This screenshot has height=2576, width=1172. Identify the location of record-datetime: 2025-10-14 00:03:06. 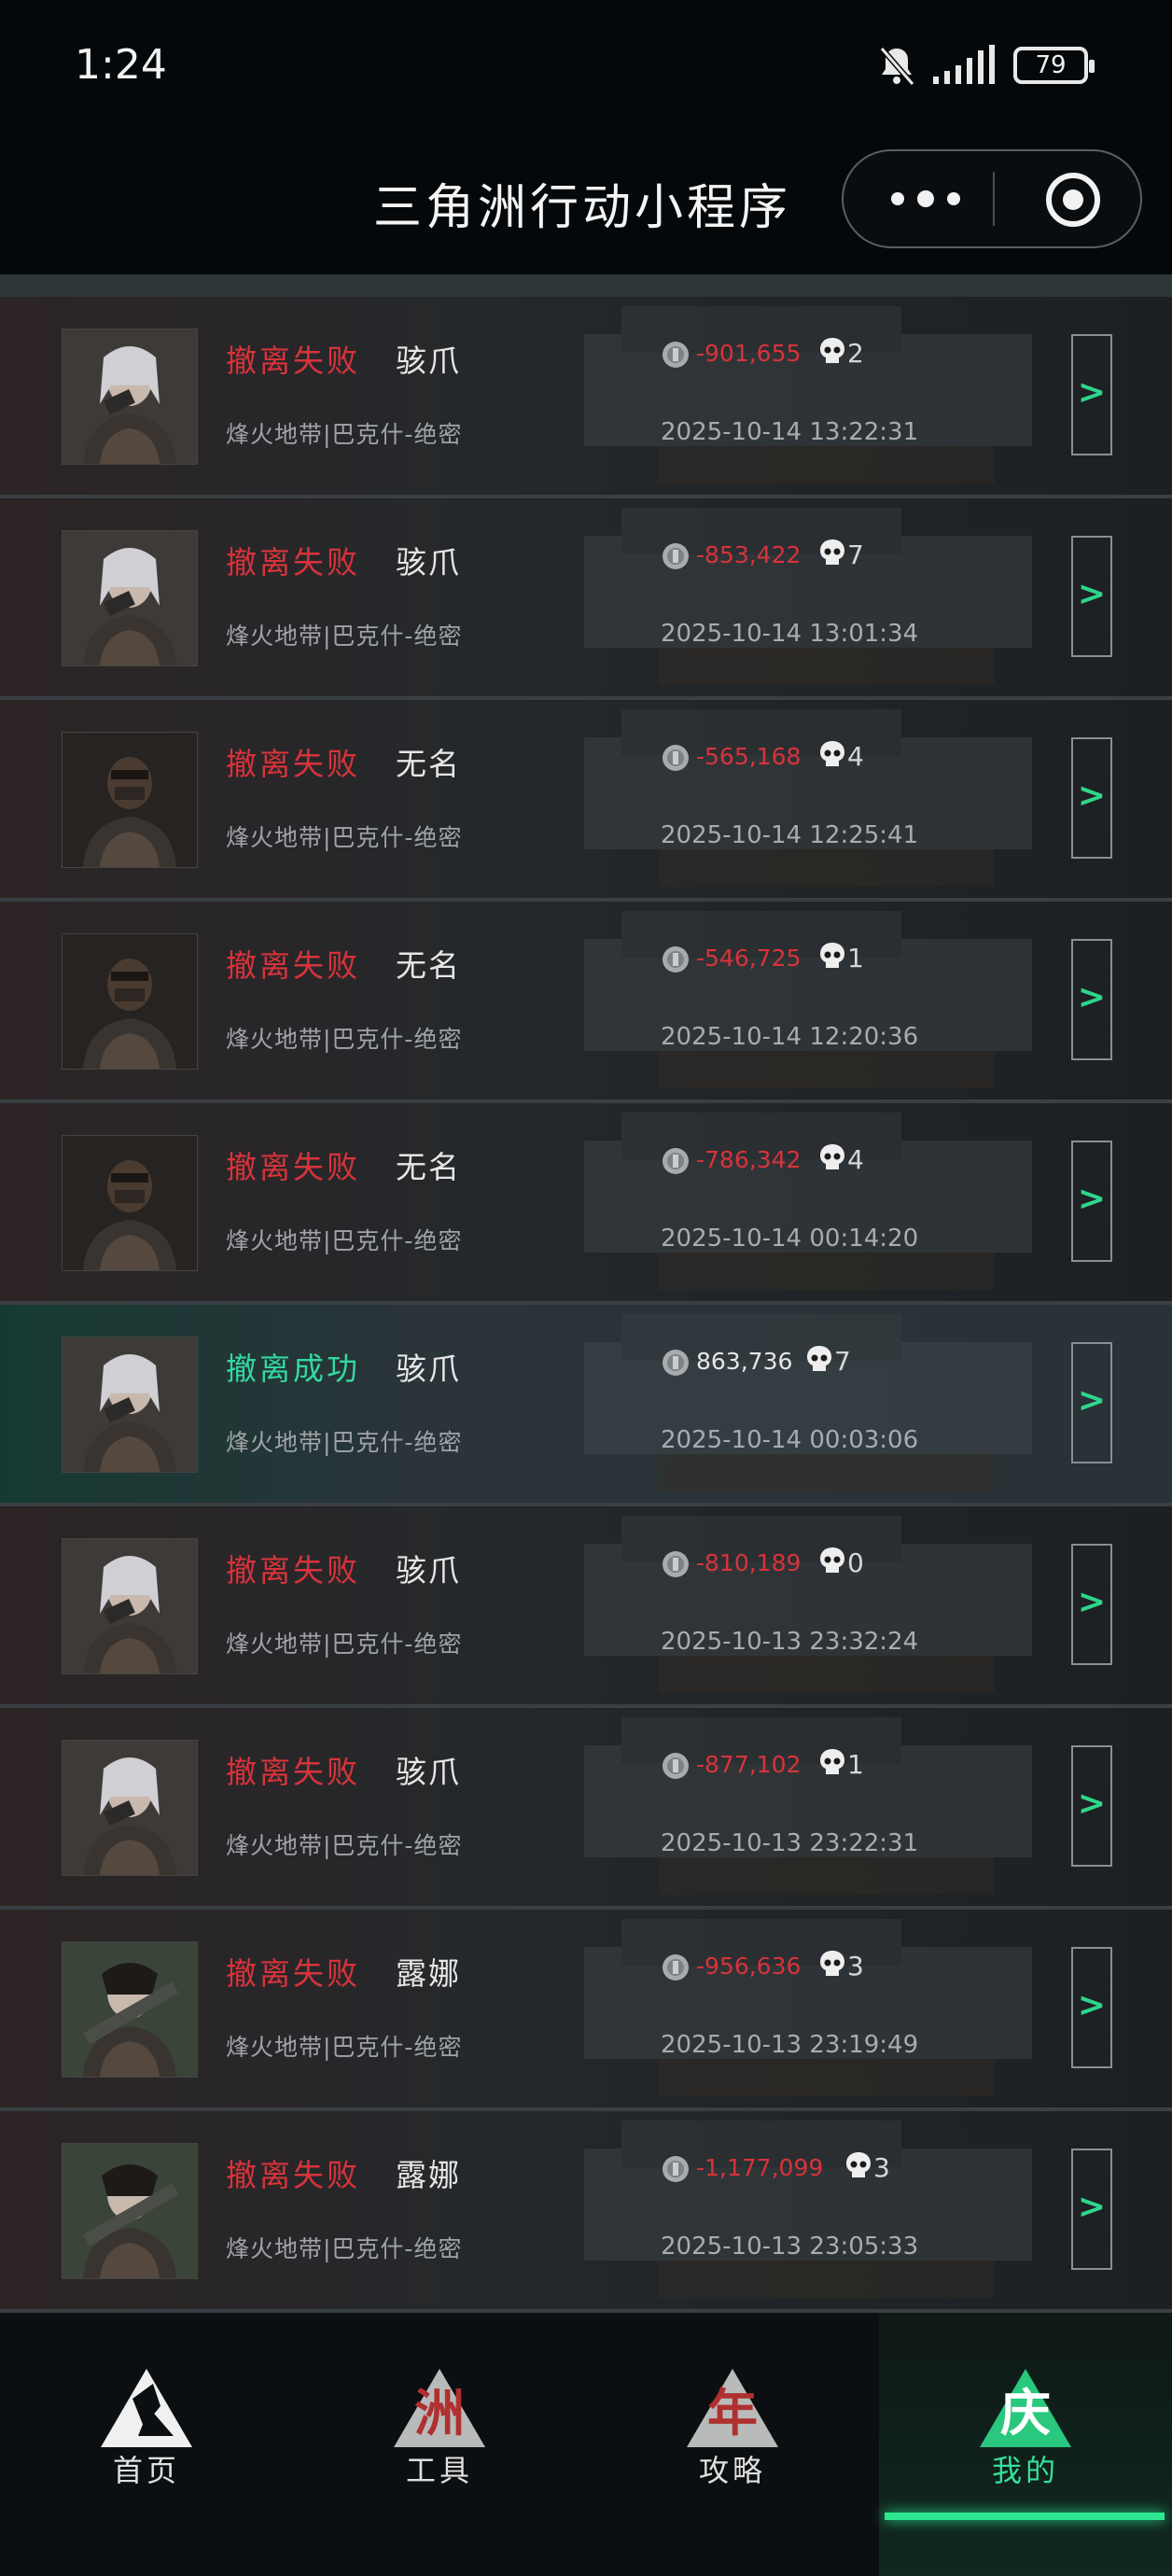
(790, 1440).